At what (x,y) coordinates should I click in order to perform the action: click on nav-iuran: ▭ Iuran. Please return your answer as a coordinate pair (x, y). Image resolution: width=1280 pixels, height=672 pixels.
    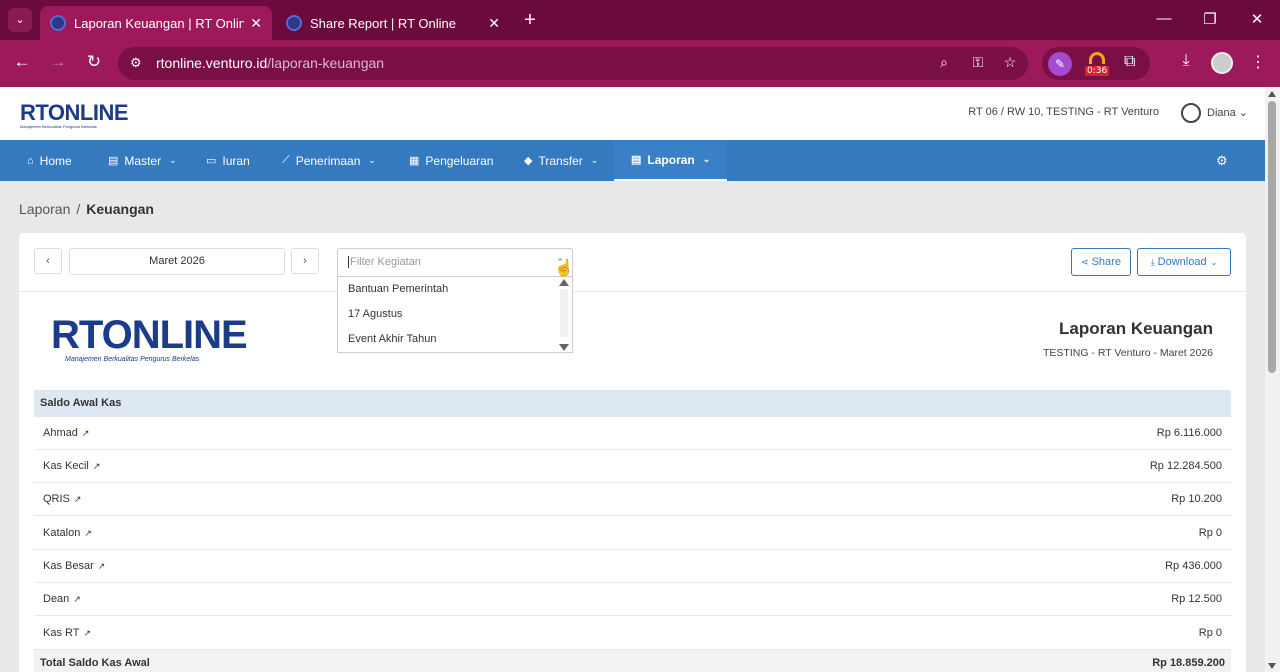
    Looking at the image, I should click on (228, 160).